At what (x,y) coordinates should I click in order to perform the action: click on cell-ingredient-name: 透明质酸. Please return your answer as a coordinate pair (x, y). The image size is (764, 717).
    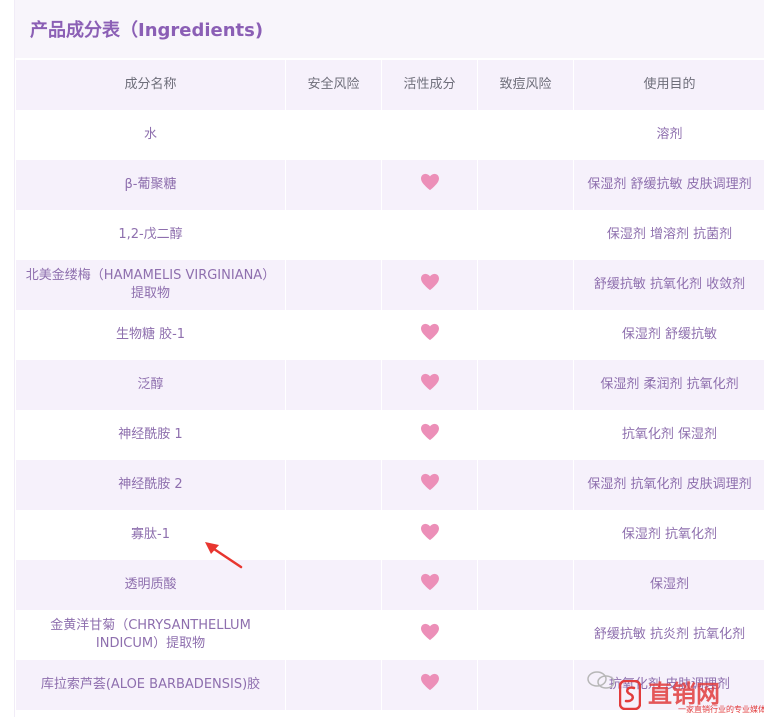
    Looking at the image, I should click on (150, 585).